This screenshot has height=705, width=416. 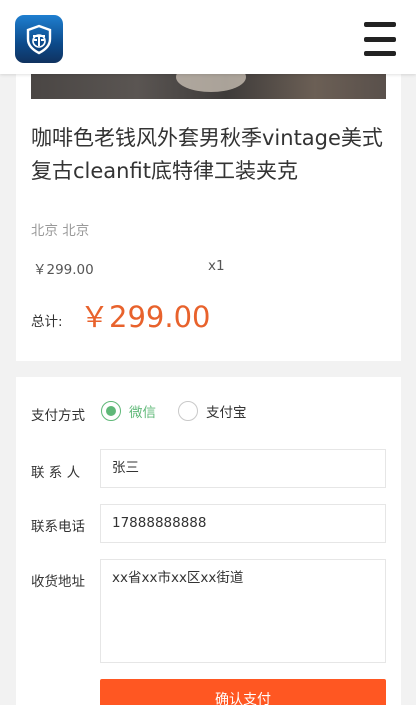 I want to click on address-textarea: xx省xx市xx区xx街道, so click(x=243, y=611).